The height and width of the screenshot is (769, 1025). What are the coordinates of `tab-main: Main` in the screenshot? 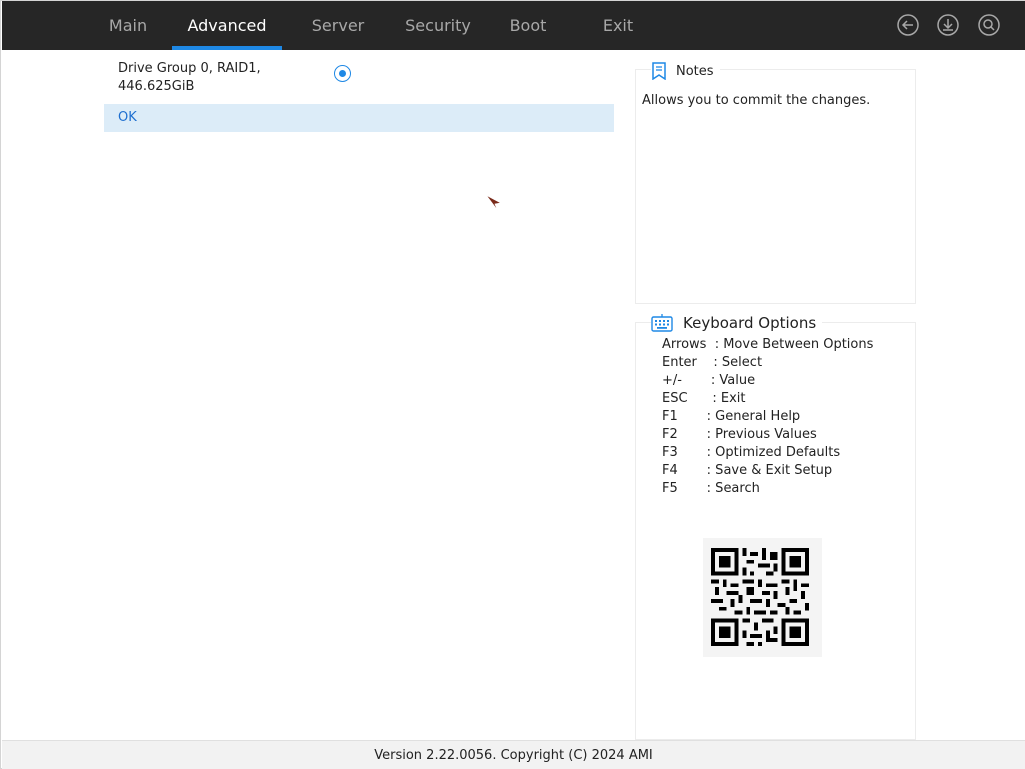 It's located at (128, 25).